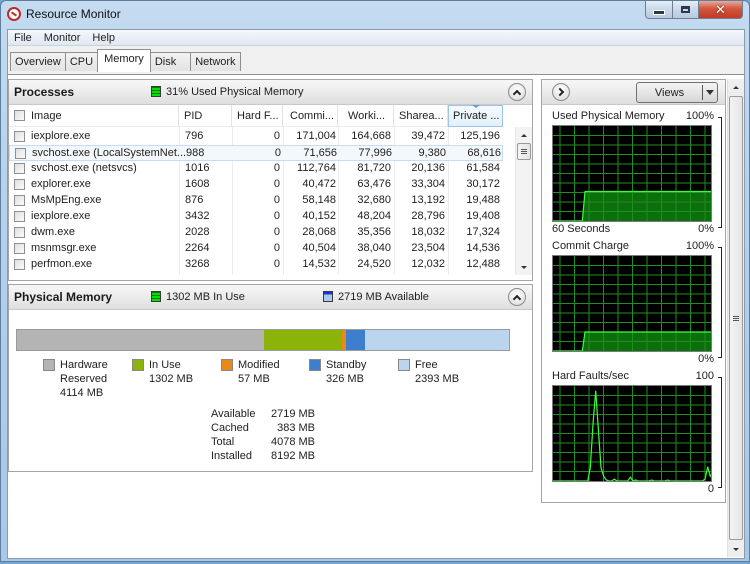 Image resolution: width=750 pixels, height=564 pixels. Describe the element at coordinates (483, 200) in the screenshot. I see `process-private: 19,488` at that location.